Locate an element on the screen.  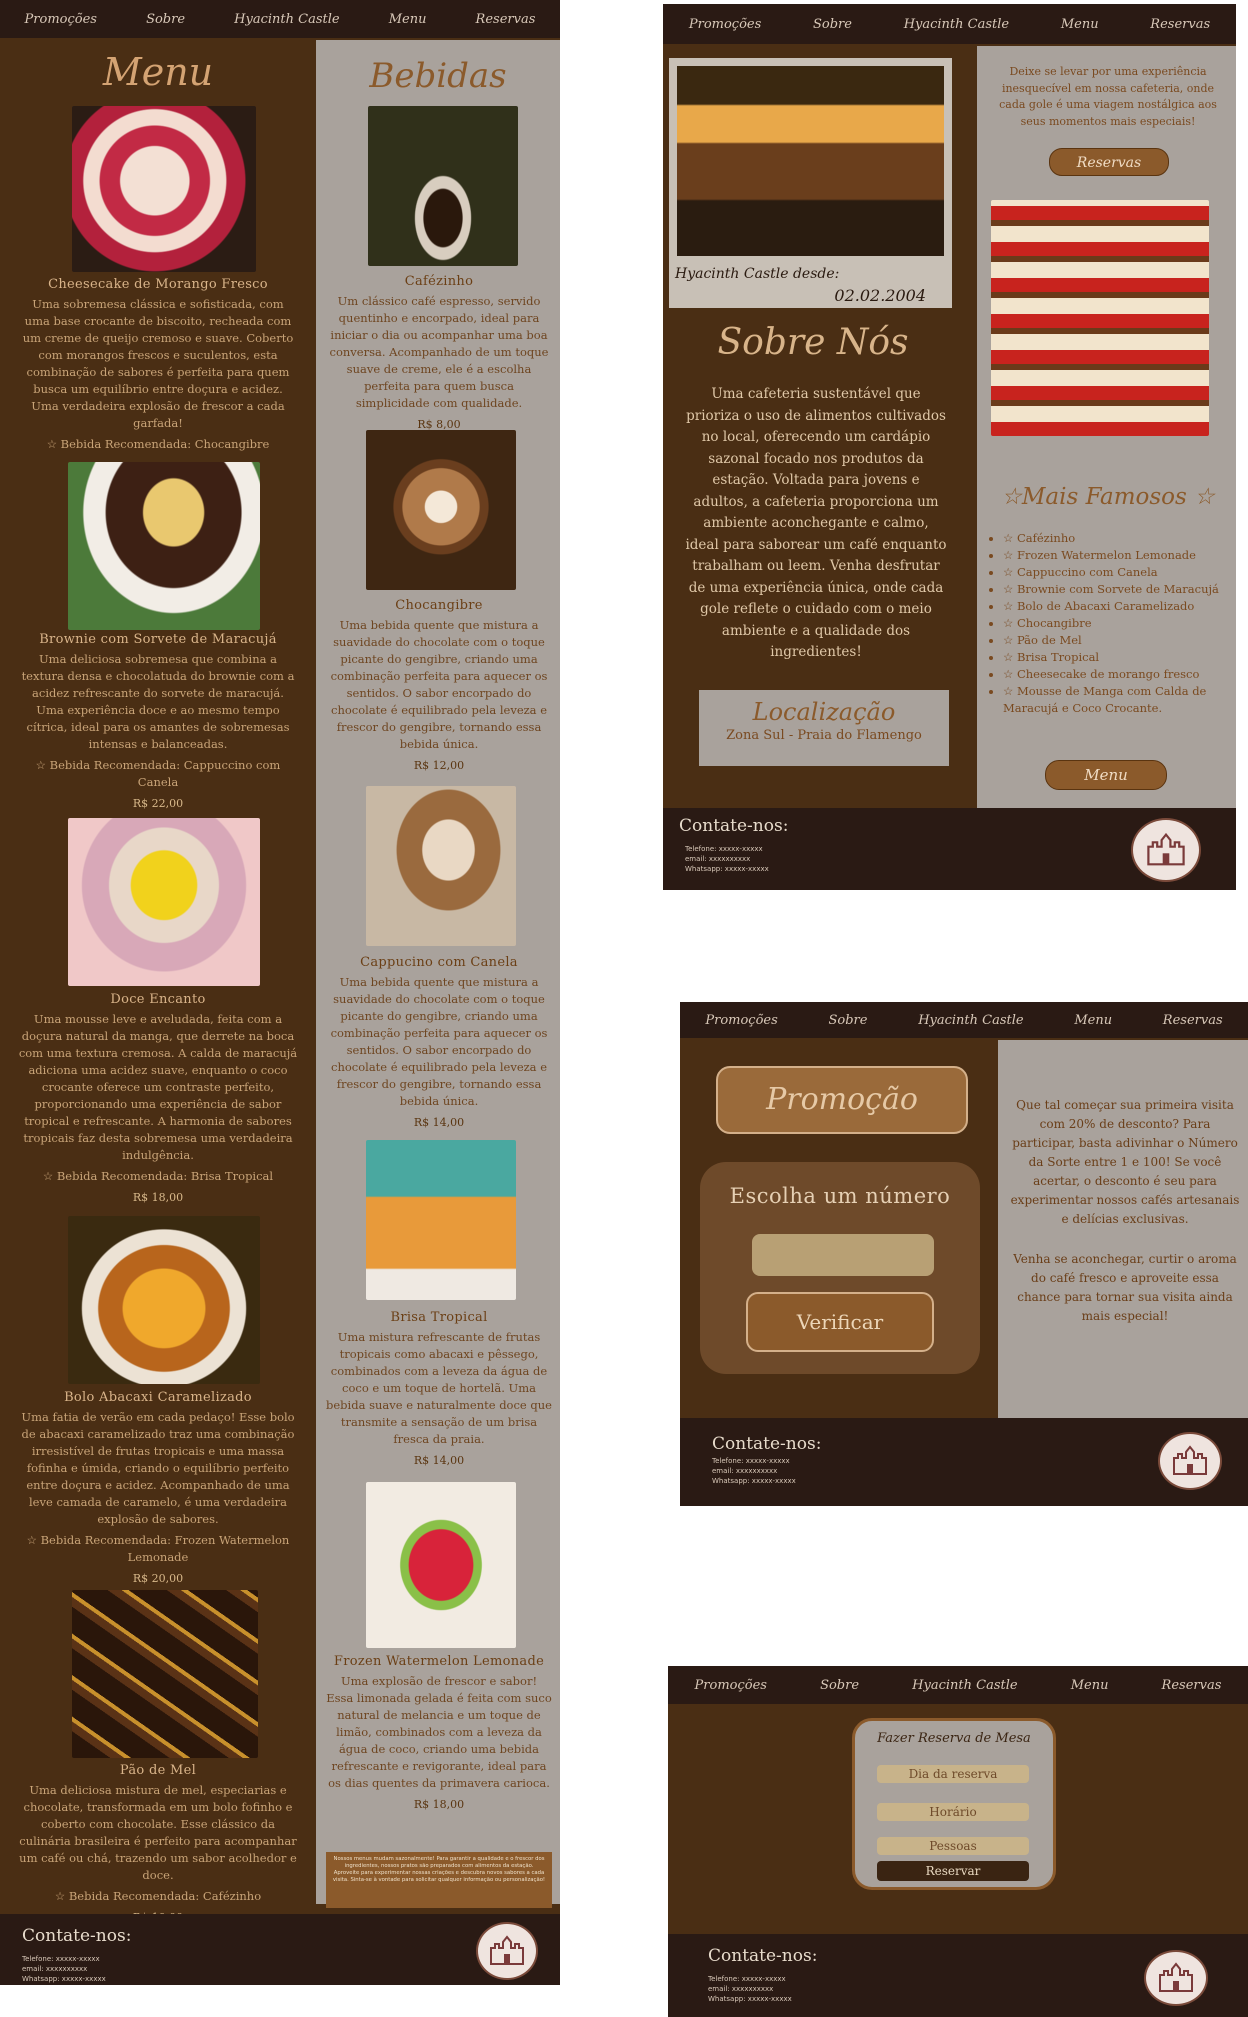
pineapple-cake-image is located at coordinates (164, 1300).